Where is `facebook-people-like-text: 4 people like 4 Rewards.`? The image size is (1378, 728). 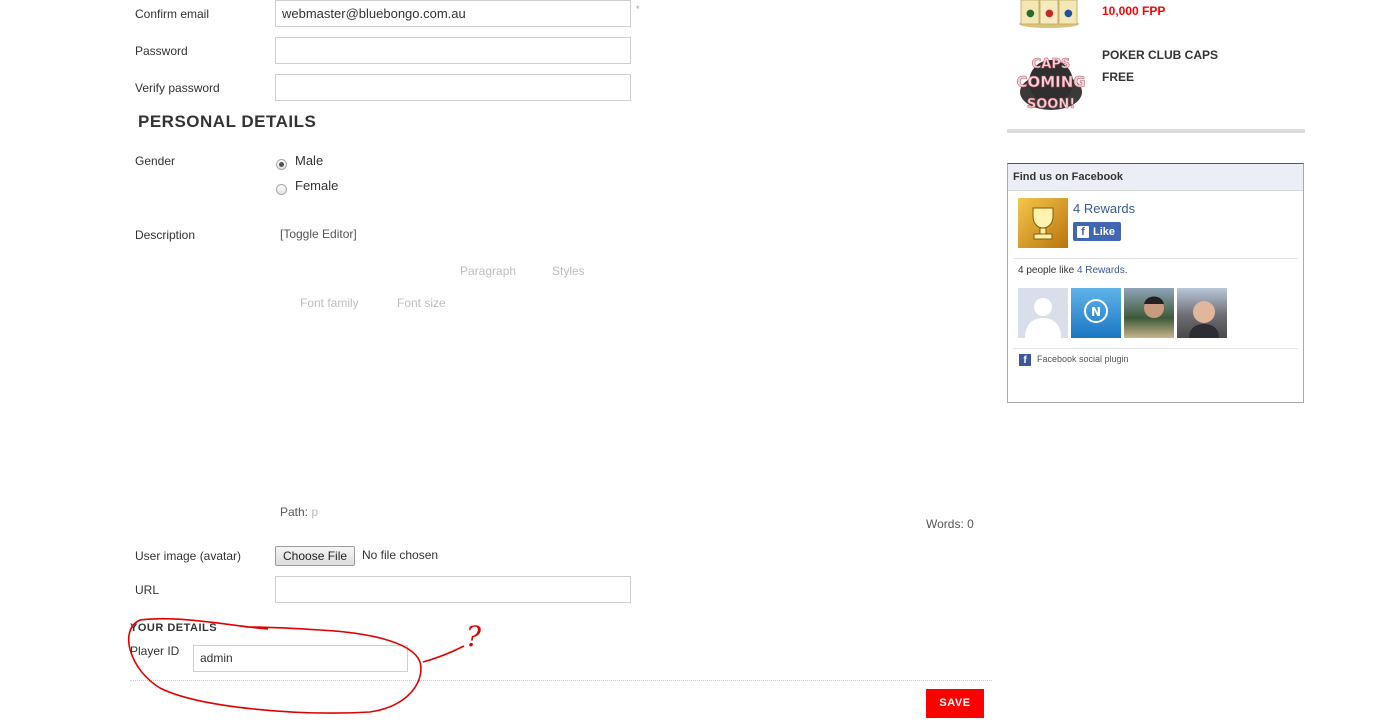 facebook-people-like-text: 4 people like 4 Rewards. is located at coordinates (1073, 270).